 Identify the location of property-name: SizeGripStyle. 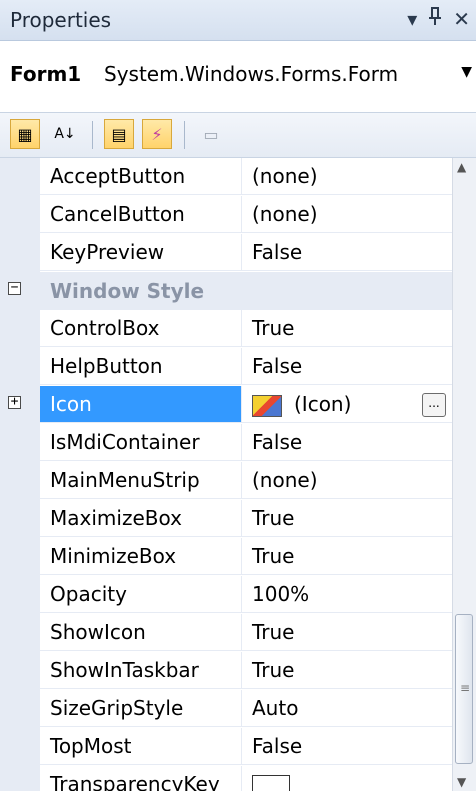
(140, 708).